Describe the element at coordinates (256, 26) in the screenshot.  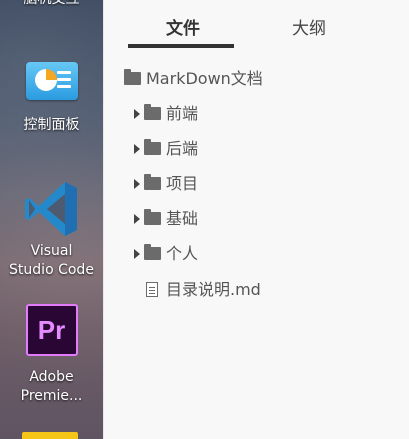
I see `sidebar-tabs: 文件 大纲` at that location.